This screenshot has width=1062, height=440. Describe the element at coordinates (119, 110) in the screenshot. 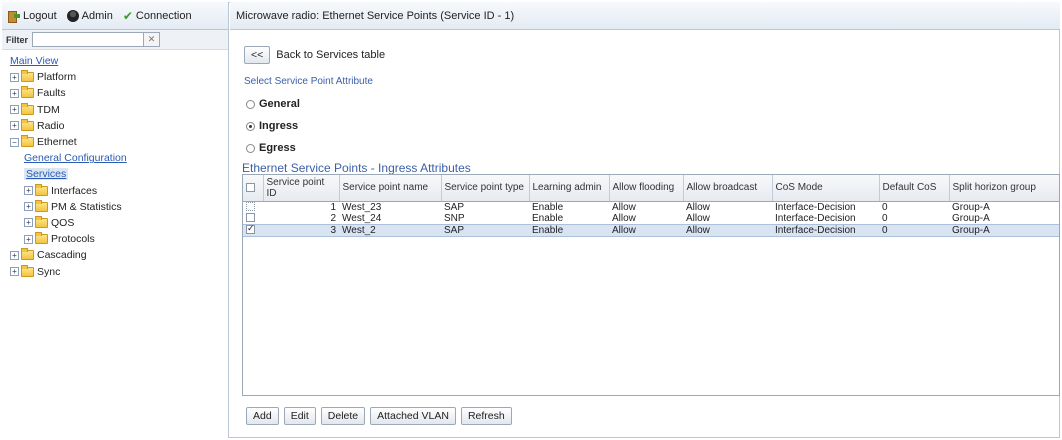

I see `tree-item-tdm: + TDM` at that location.